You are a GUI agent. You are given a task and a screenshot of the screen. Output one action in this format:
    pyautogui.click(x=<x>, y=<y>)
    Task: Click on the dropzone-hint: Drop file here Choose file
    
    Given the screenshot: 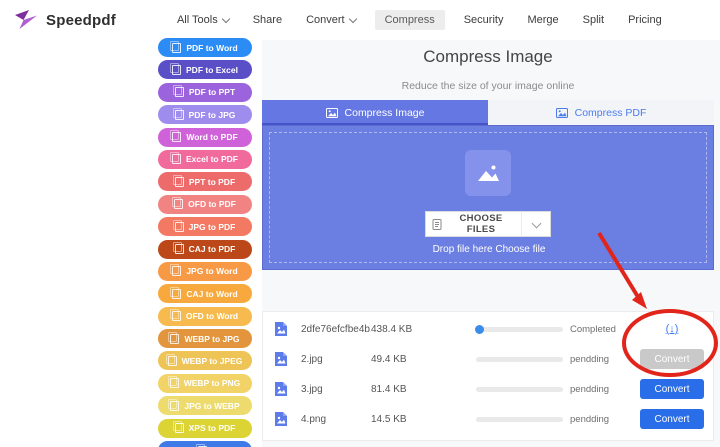 What is the action you would take?
    pyautogui.click(x=489, y=249)
    